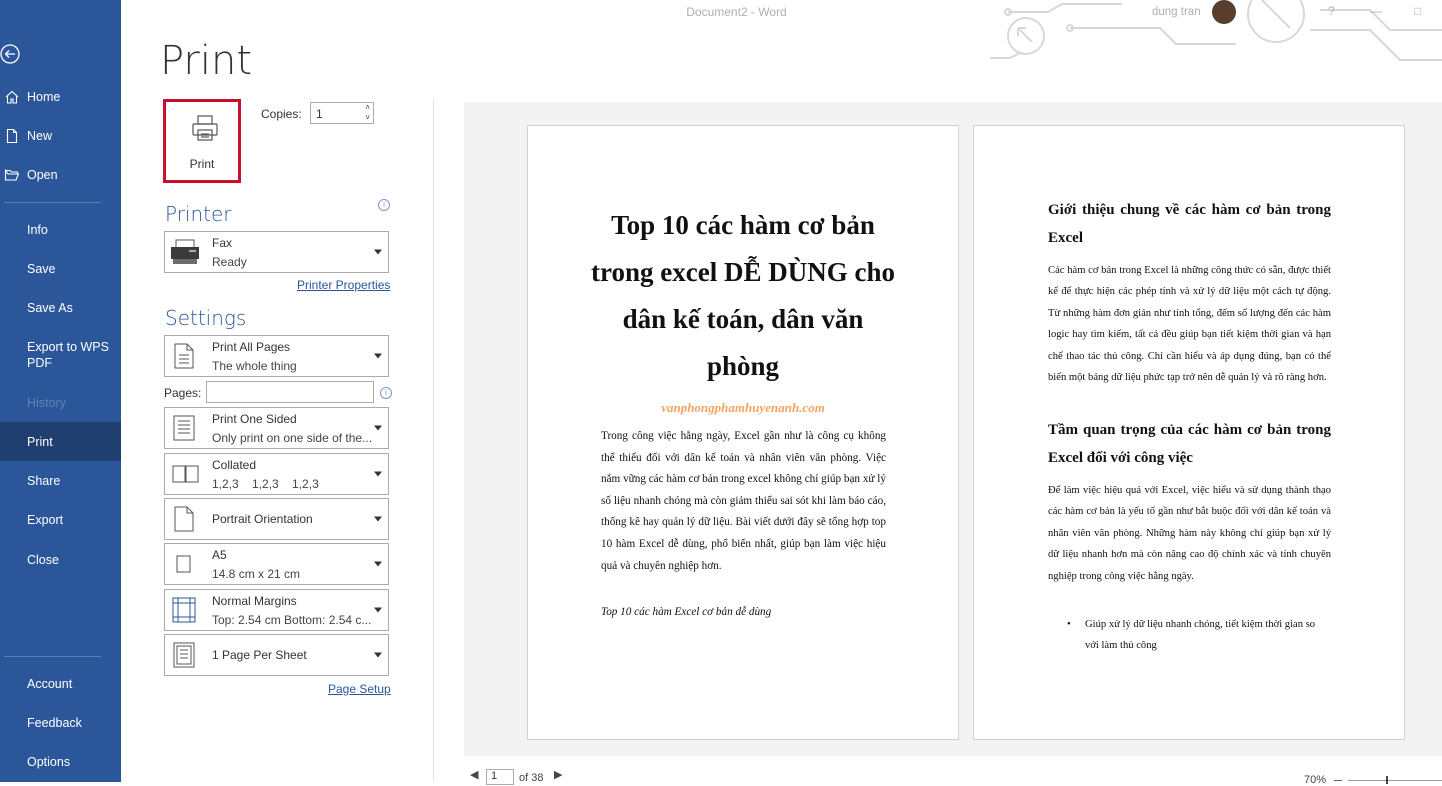 The image size is (1442, 786). I want to click on zoom-slider-thumb, so click(1387, 780).